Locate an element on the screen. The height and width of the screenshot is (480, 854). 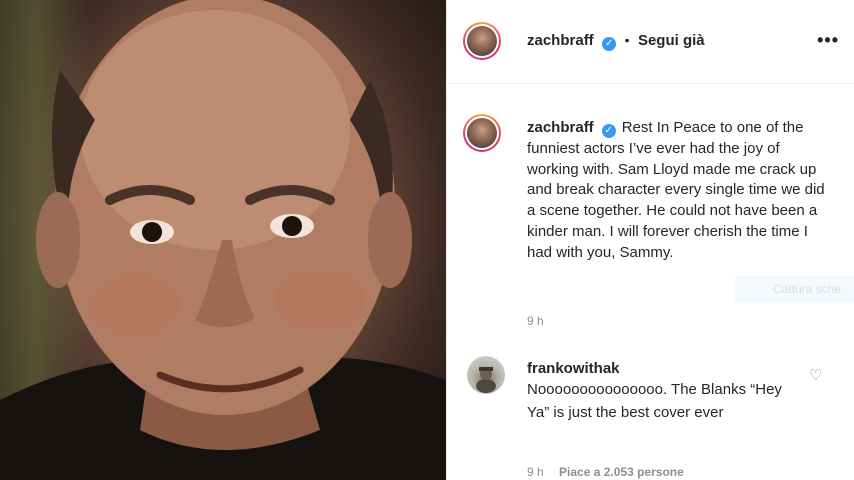
screenshot-tooltip: Cattura sche is located at coordinates (794, 289).